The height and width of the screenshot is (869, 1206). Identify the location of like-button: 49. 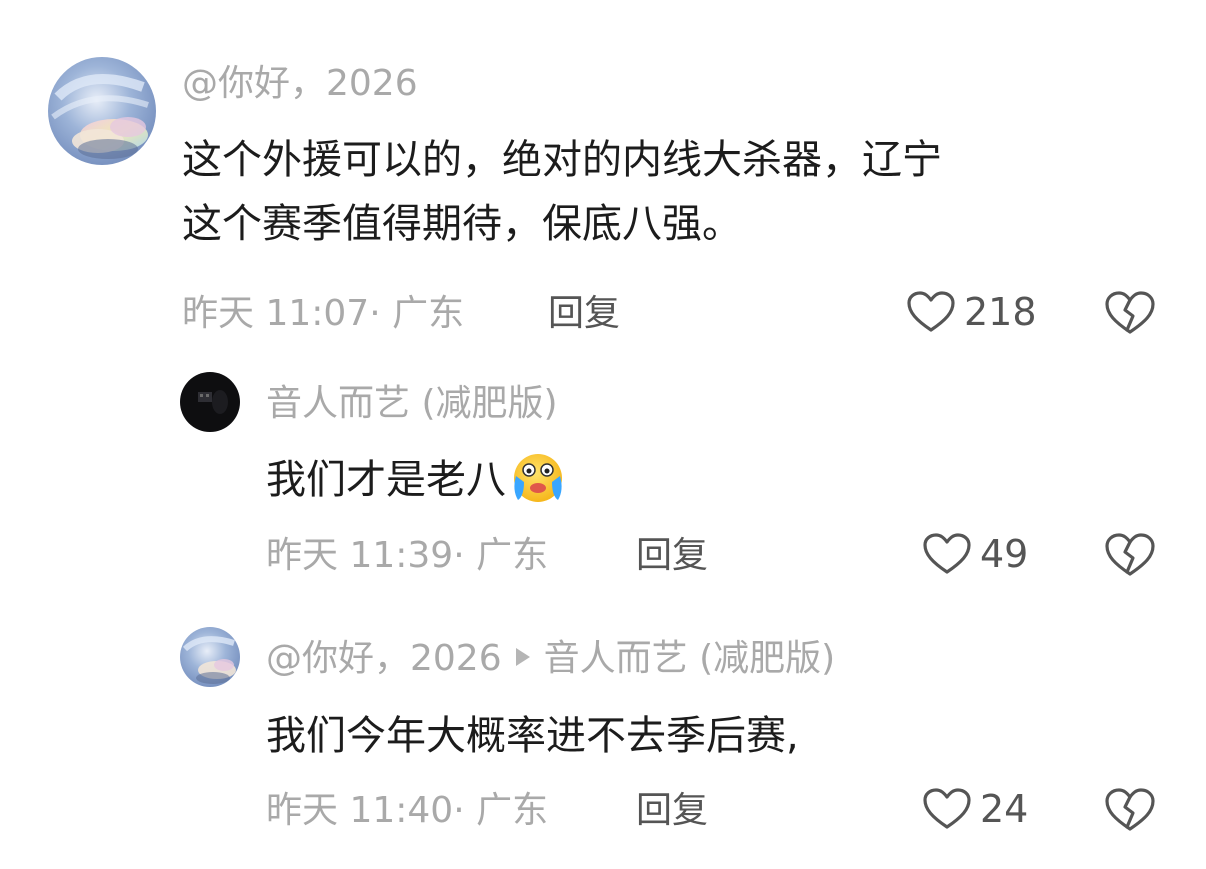
(975, 554).